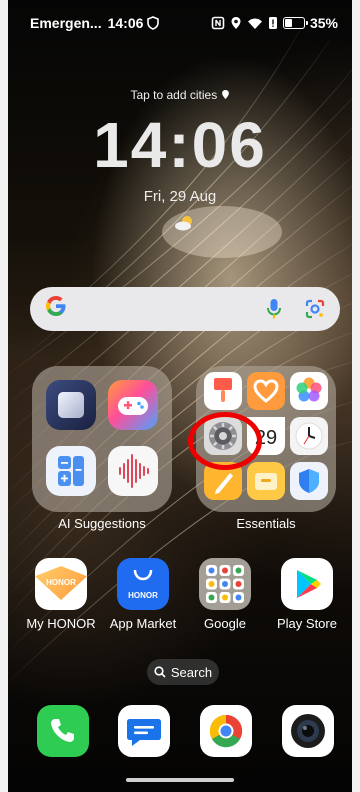  Describe the element at coordinates (274, 309) in the screenshot. I see `microphone-icon` at that location.